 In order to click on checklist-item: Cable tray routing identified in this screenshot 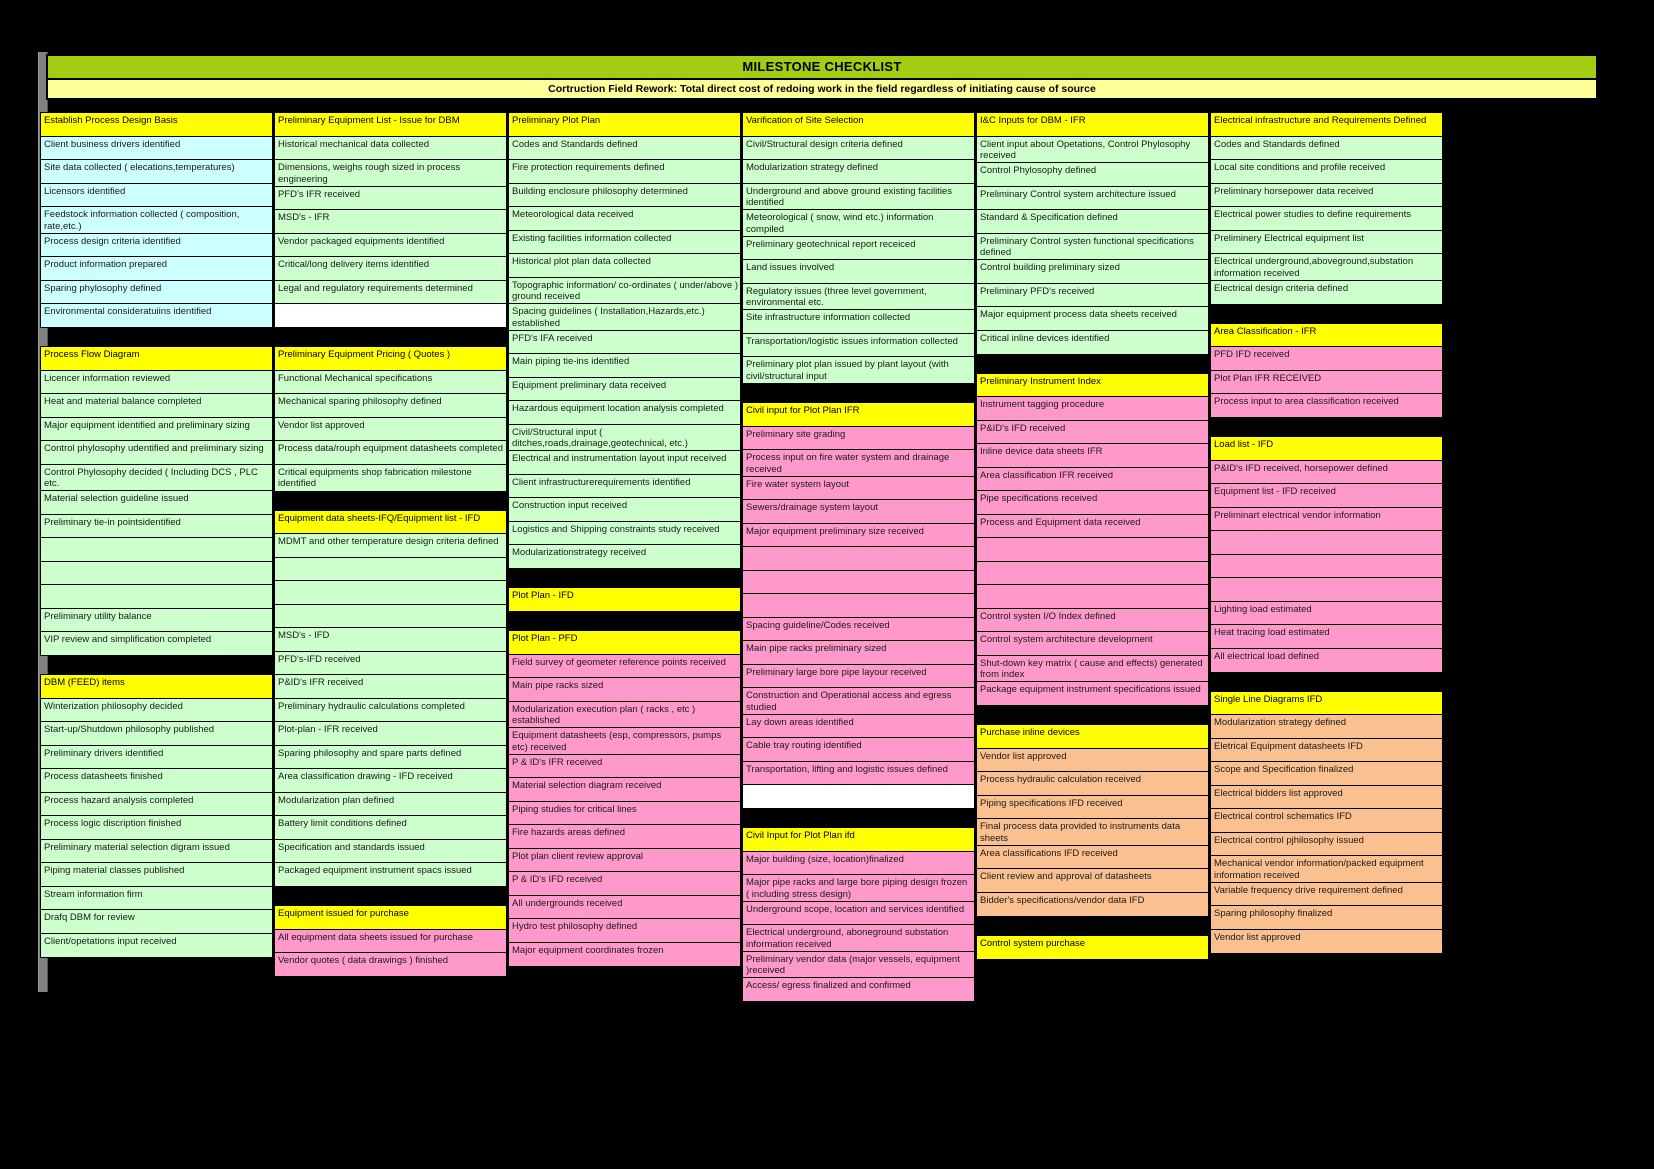, I will do `click(858, 749)`.